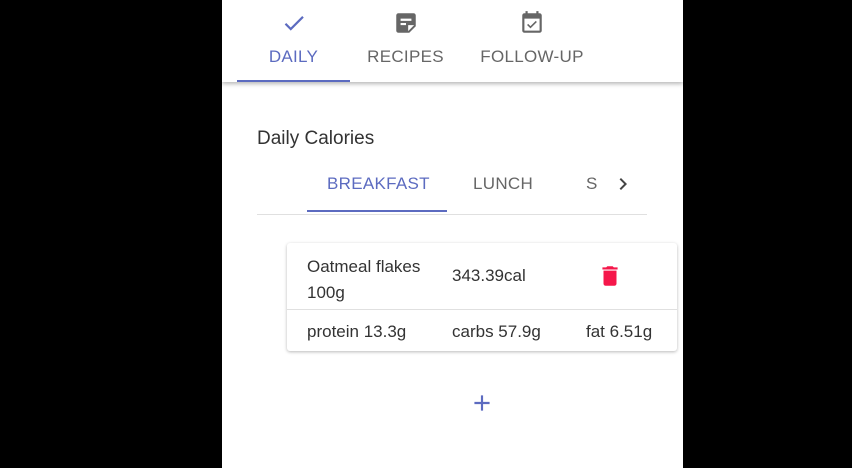 This screenshot has width=852, height=468. Describe the element at coordinates (405, 23) in the screenshot. I see `note-icon` at that location.